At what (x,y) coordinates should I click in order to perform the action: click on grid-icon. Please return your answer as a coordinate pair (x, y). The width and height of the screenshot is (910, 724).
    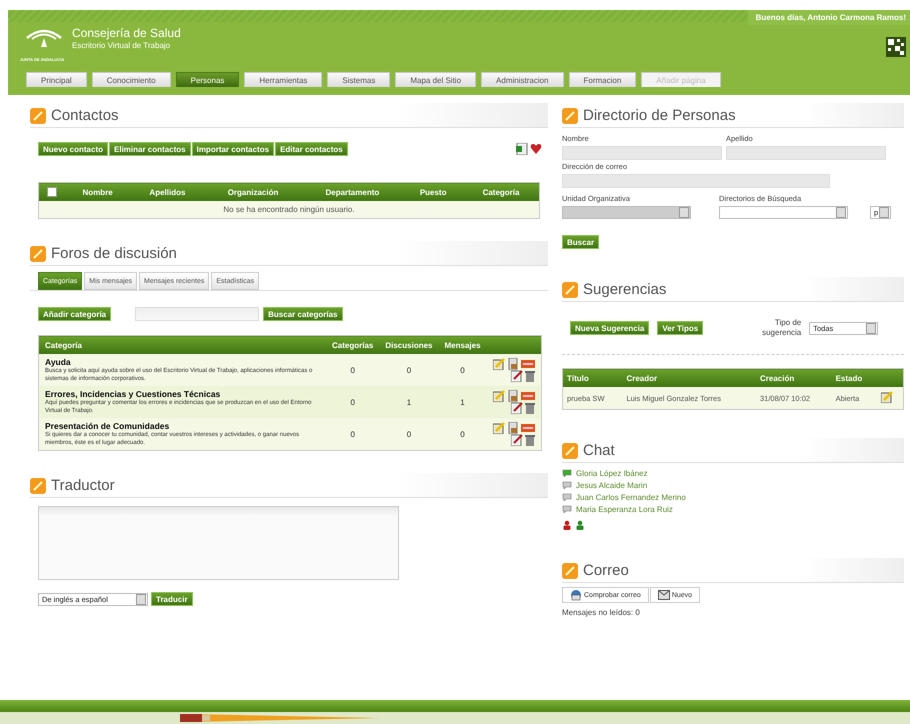
    Looking at the image, I should click on (896, 47).